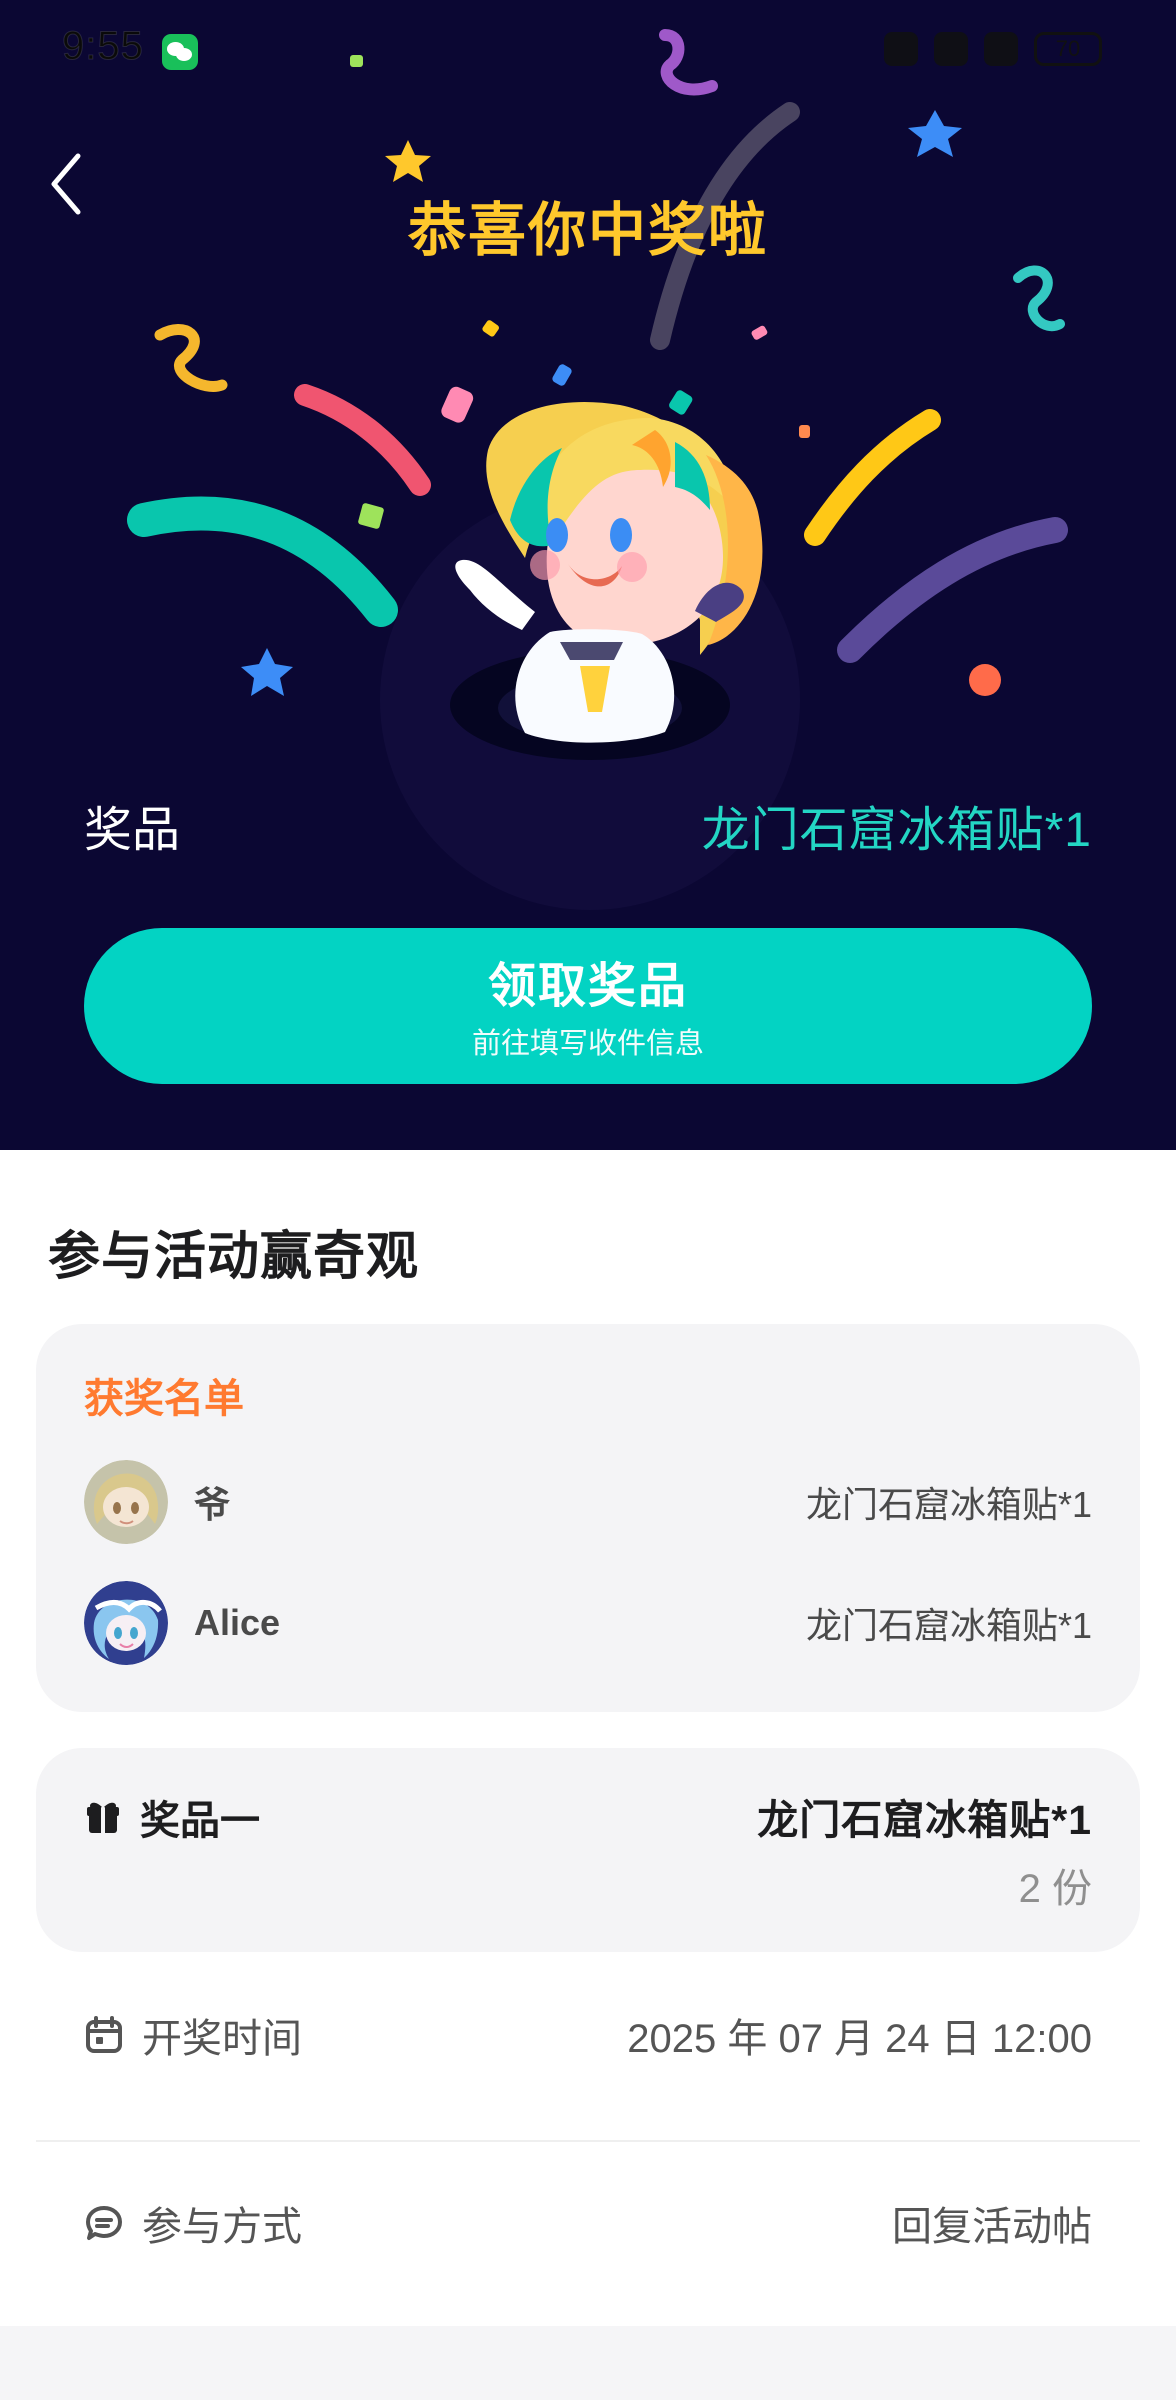 The image size is (1176, 2400). Describe the element at coordinates (587, 986) in the screenshot. I see `claim-prize-title: 领取奖品` at that location.